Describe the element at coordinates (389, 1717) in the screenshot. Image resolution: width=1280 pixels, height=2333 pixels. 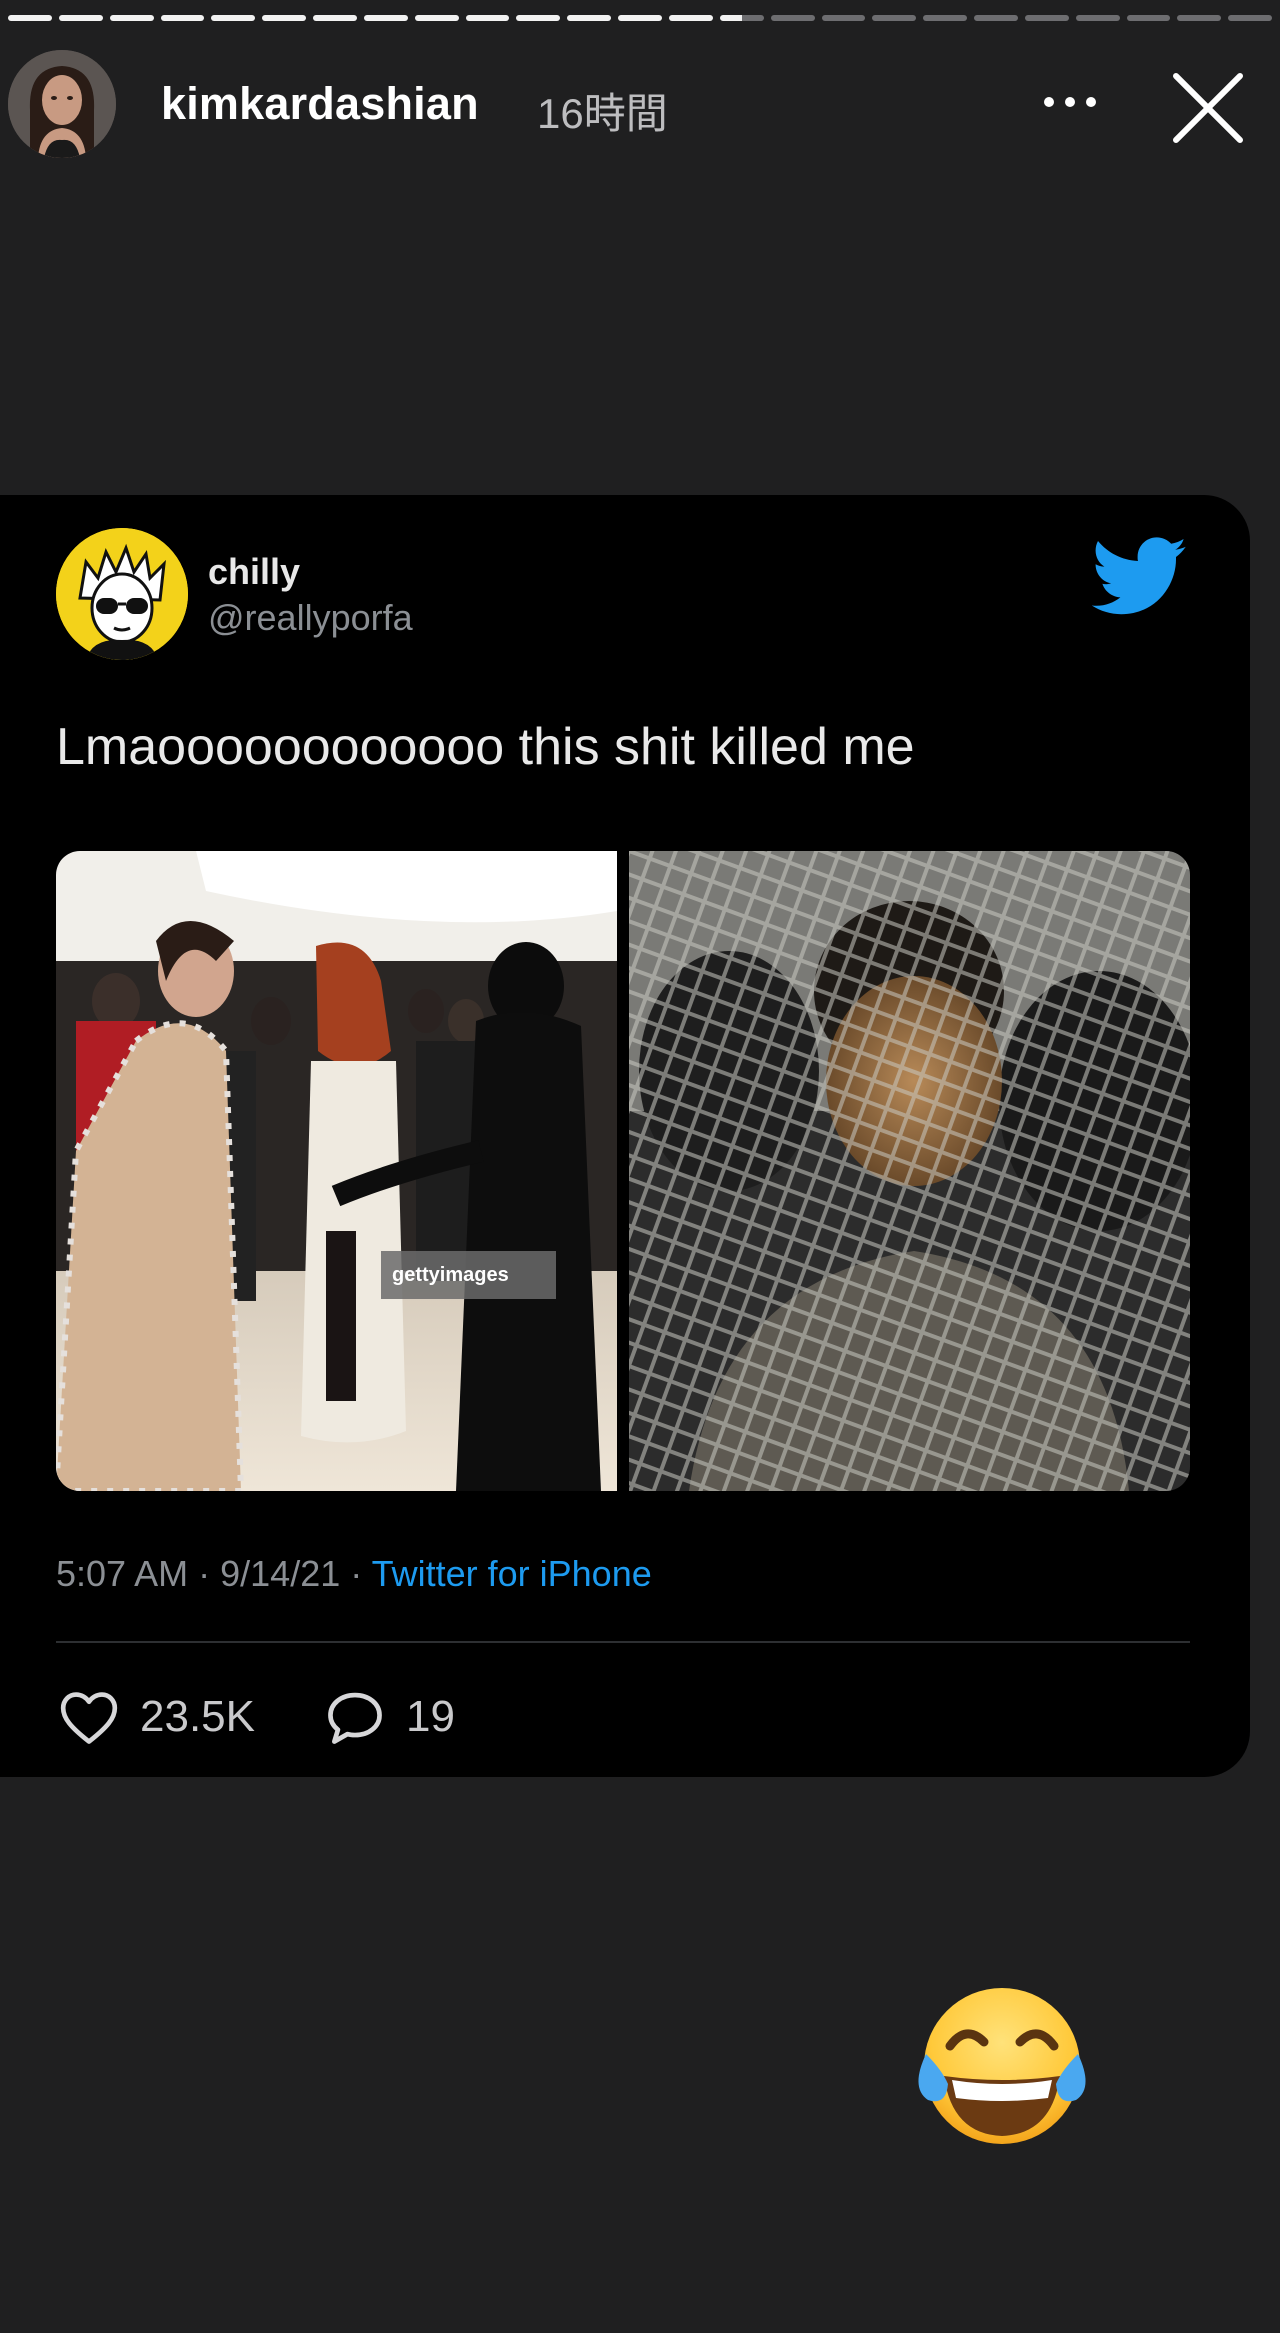
I see `reply-action: 19` at that location.